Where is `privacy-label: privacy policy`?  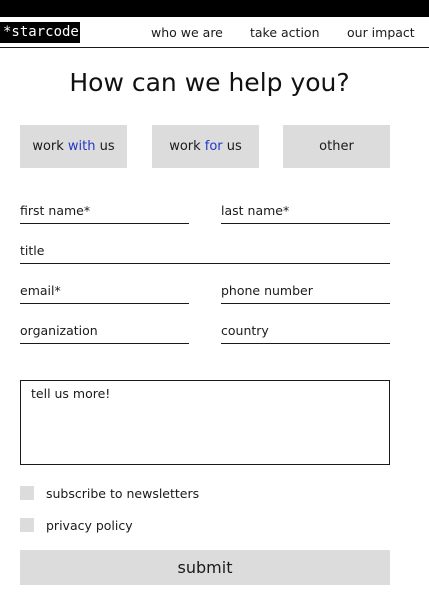
privacy-label: privacy policy is located at coordinates (89, 525).